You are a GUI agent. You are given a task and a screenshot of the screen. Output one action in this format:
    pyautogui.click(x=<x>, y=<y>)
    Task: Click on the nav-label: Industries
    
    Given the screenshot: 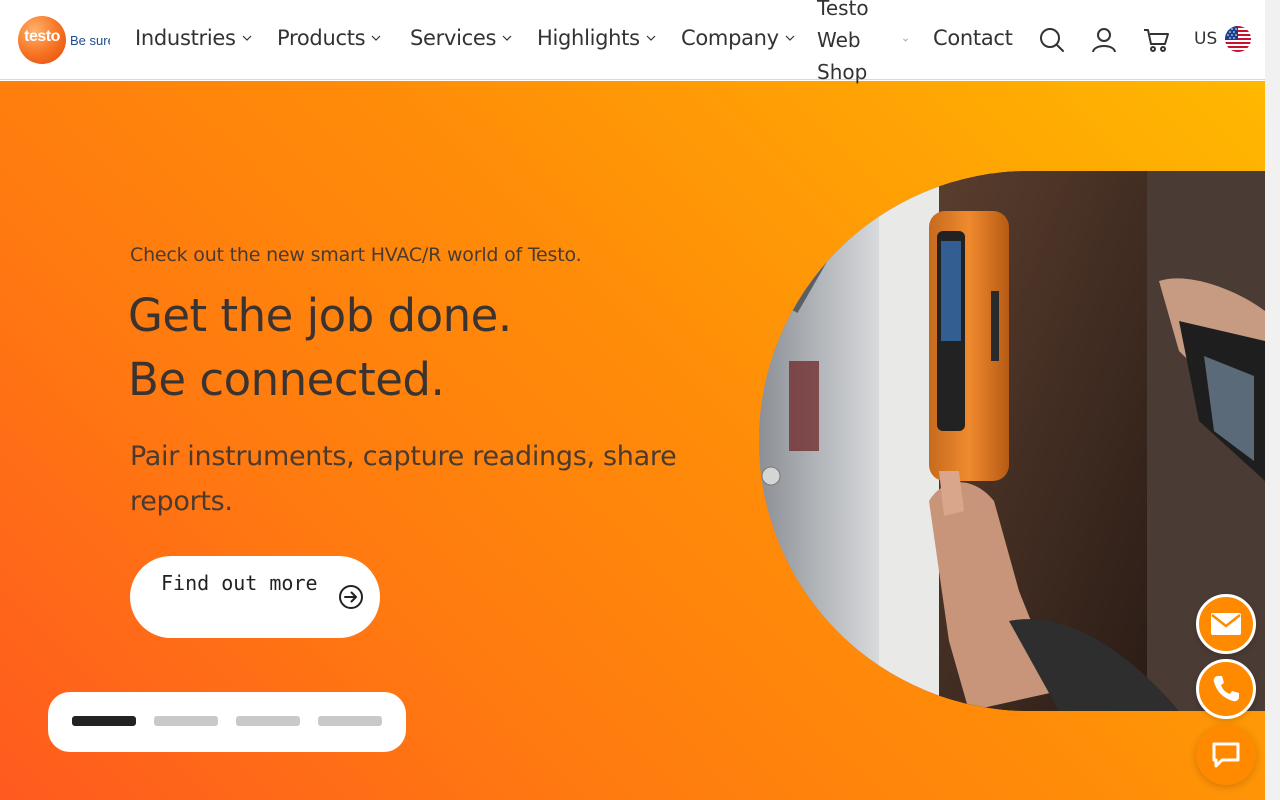 What is the action you would take?
    pyautogui.click(x=185, y=38)
    